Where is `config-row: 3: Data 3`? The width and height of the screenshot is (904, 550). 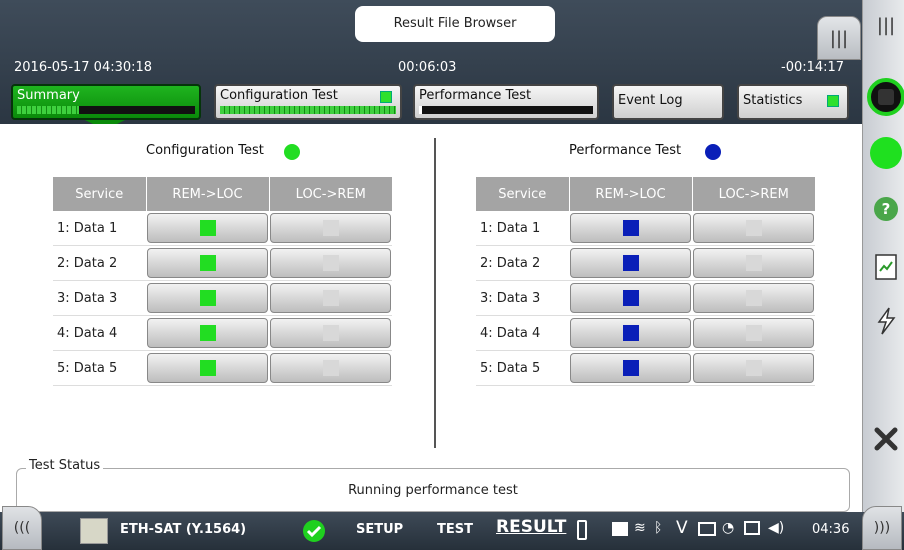
config-row: 3: Data 3 is located at coordinates (222, 298).